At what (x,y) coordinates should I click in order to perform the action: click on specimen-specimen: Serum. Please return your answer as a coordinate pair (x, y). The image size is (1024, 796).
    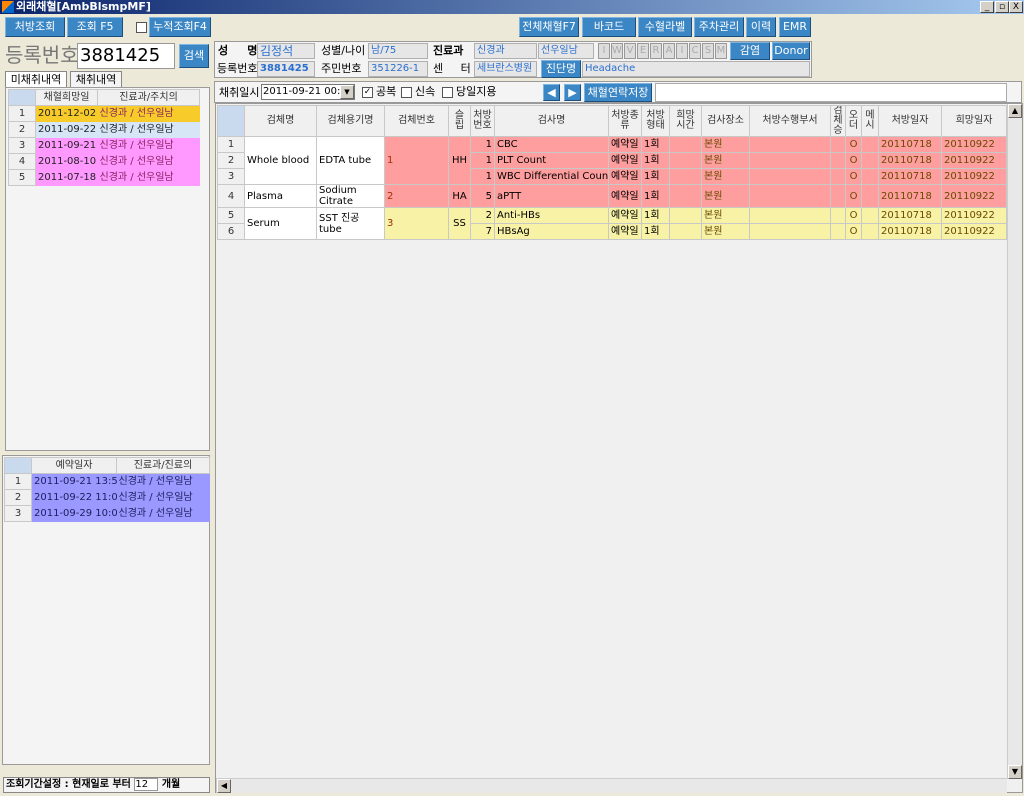
    Looking at the image, I should click on (280, 223).